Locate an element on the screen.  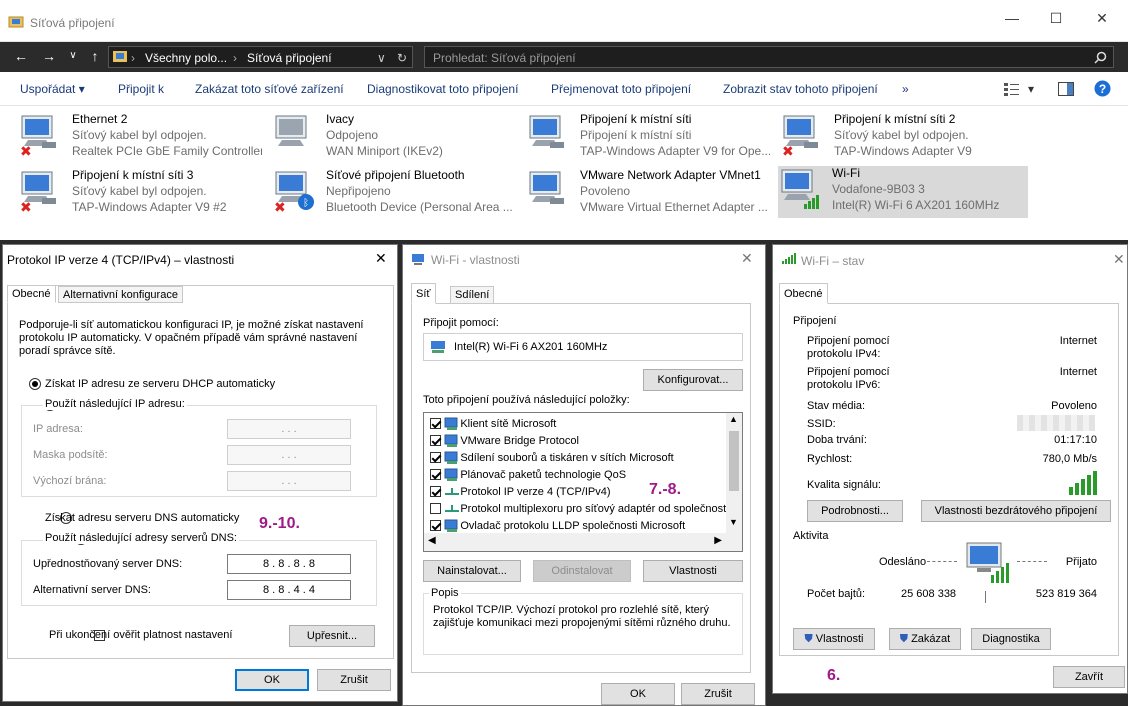
validate-label: Při ukončení ověřit platnost nastavení is located at coordinates (141, 635).